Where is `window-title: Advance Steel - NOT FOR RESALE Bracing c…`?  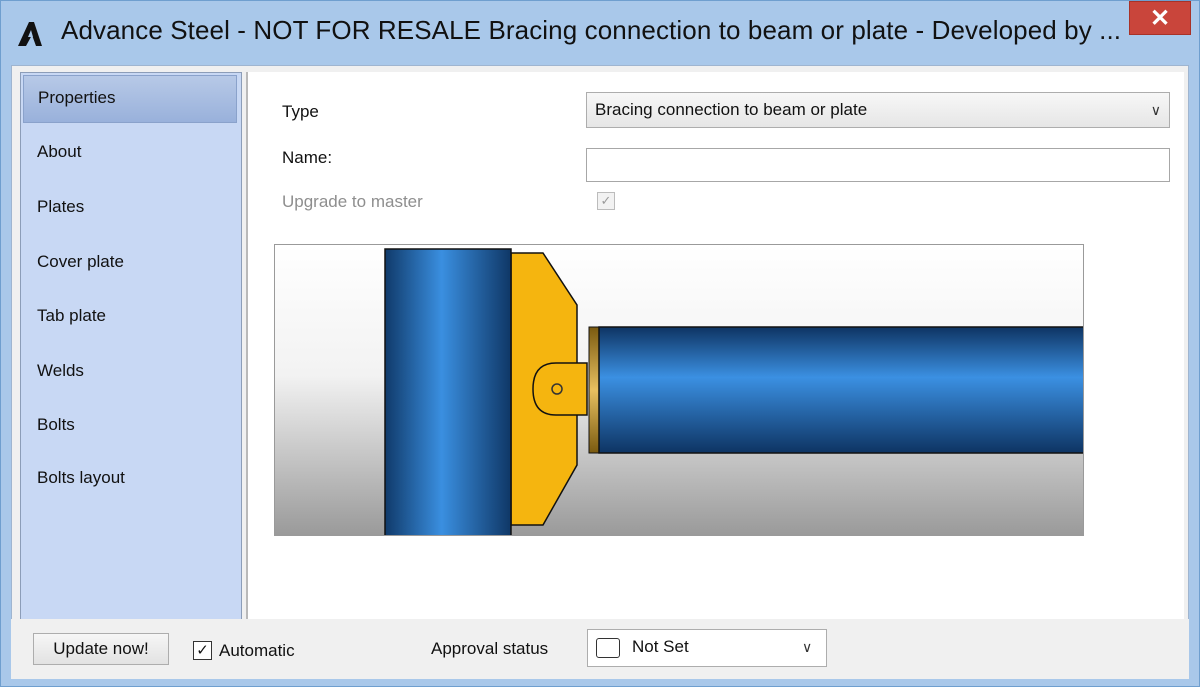 window-title: Advance Steel - NOT FOR RESALE Bracing c… is located at coordinates (591, 30).